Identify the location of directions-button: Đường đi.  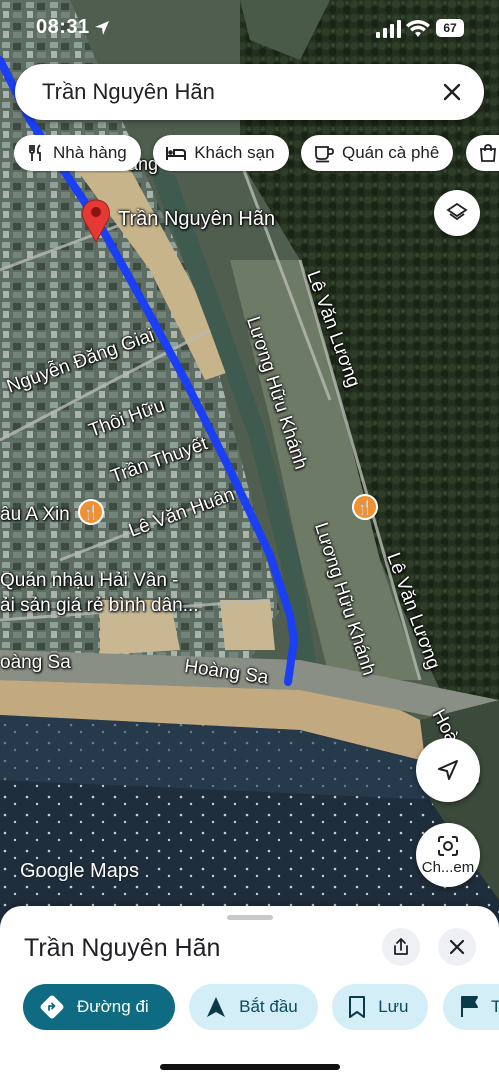
(99, 1007).